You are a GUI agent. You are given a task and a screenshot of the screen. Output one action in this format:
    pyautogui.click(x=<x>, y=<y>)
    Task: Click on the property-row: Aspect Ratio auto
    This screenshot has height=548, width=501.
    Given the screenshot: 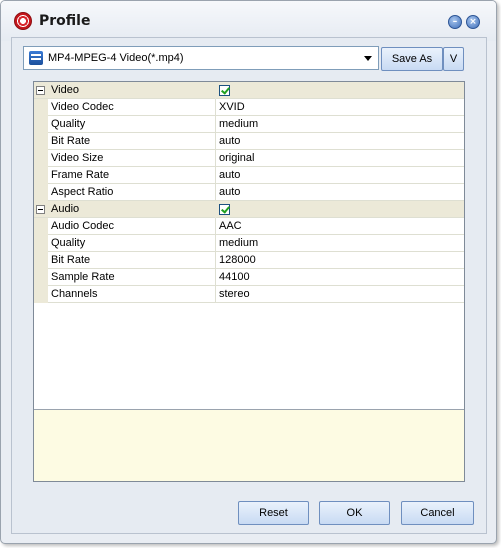 What is the action you would take?
    pyautogui.click(x=249, y=192)
    